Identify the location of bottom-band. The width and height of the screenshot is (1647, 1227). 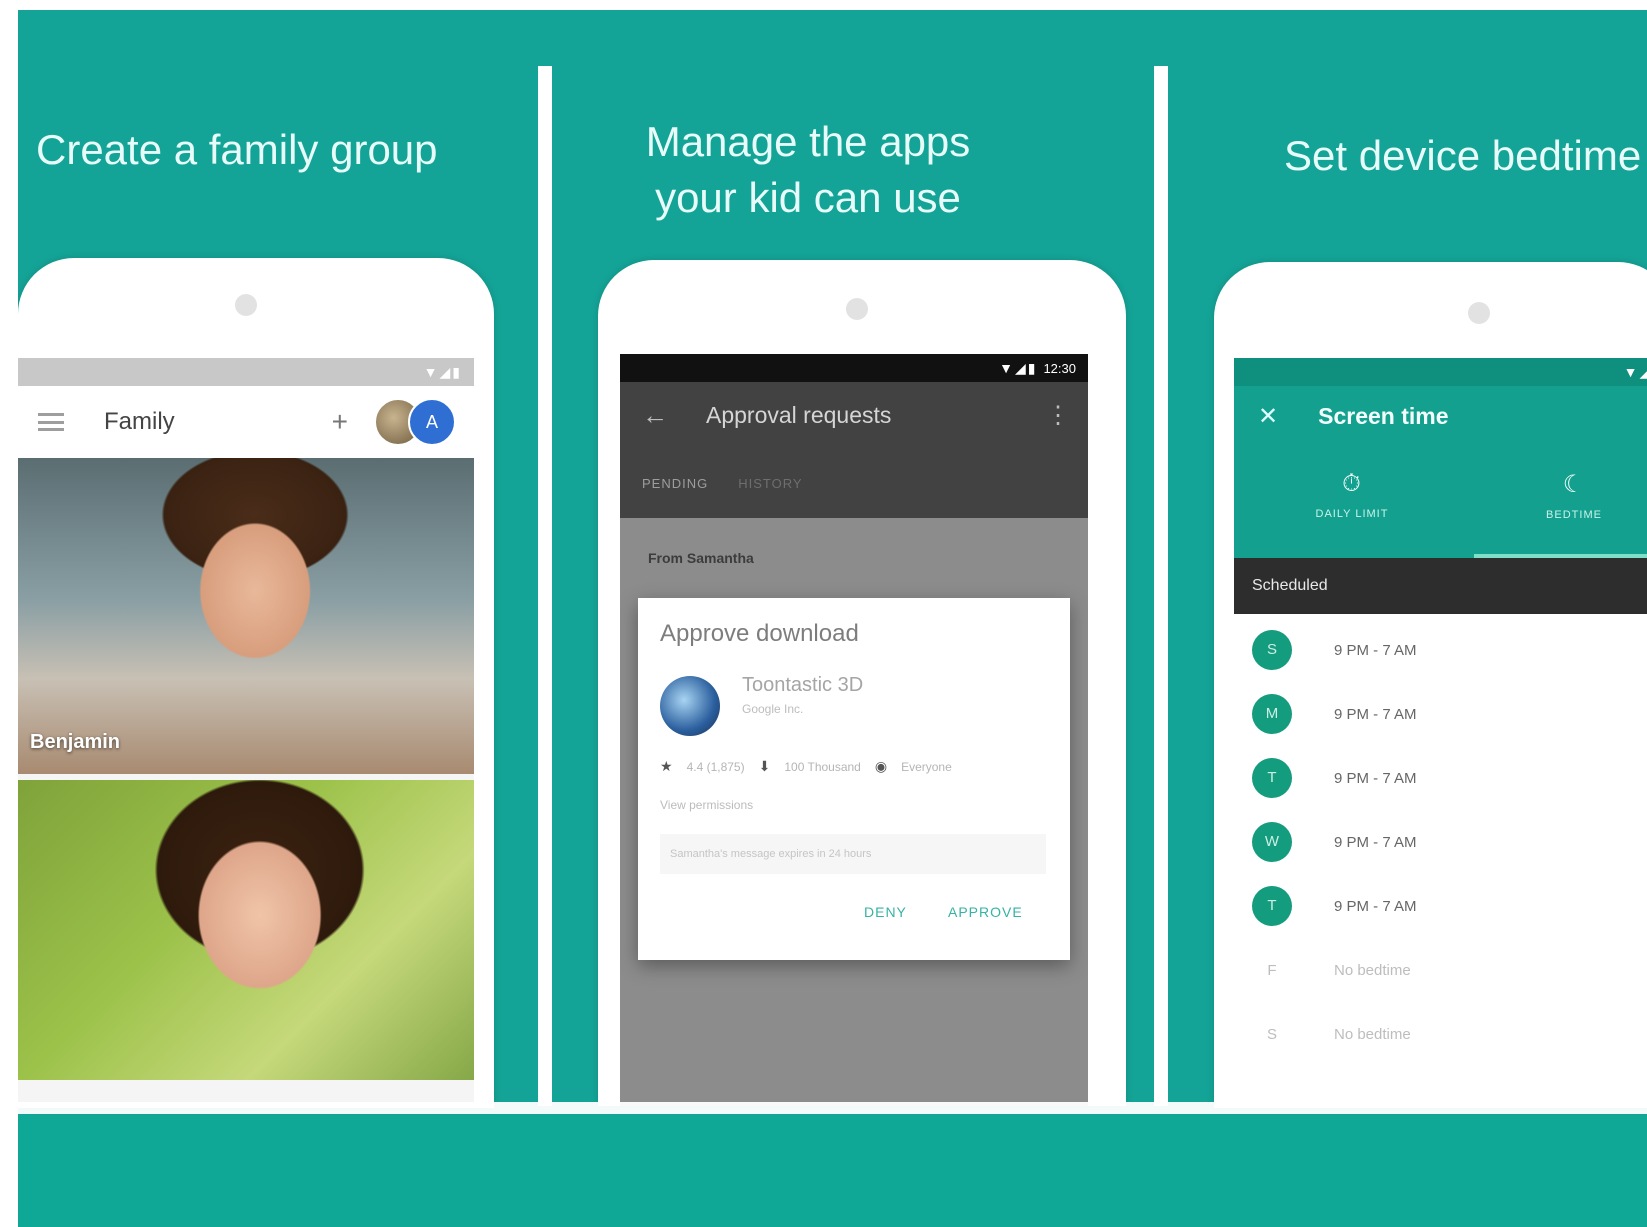
(832, 1171).